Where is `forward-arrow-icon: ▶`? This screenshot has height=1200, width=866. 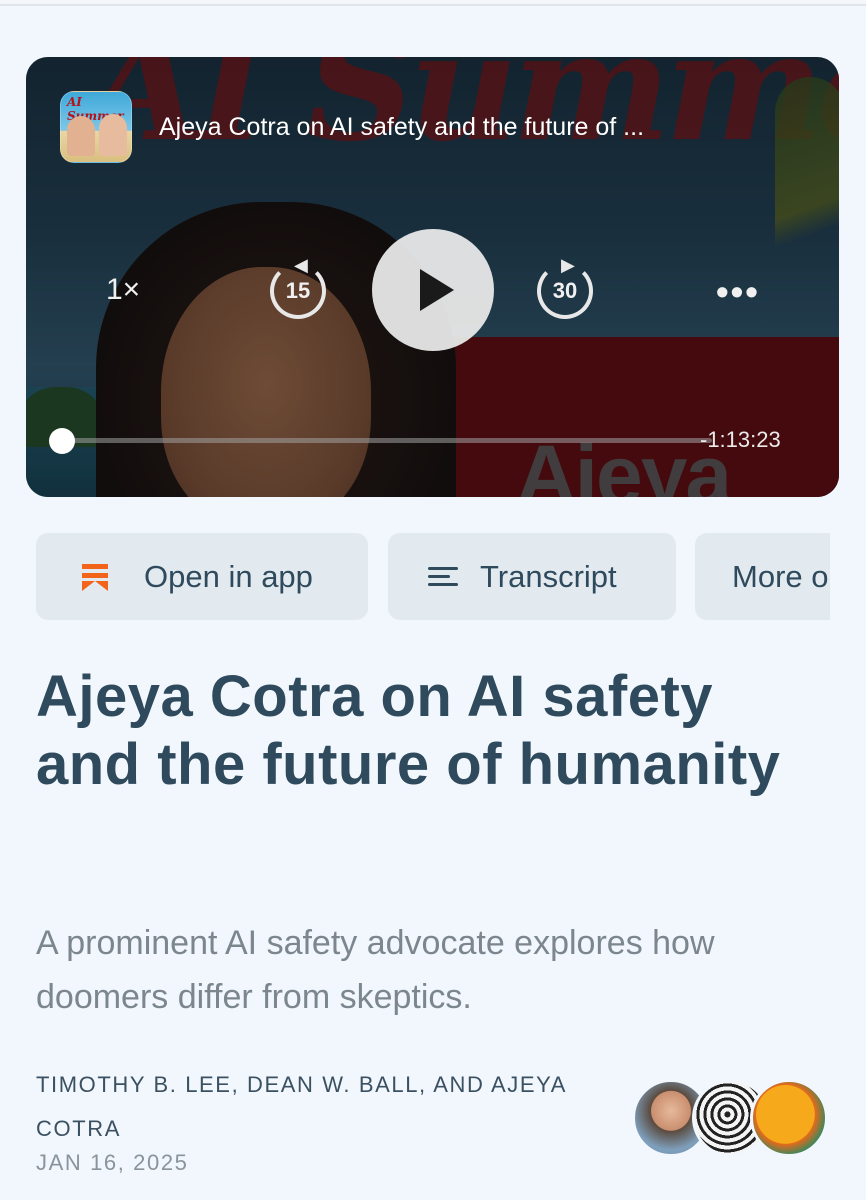 forward-arrow-icon: ▶ is located at coordinates (568, 265).